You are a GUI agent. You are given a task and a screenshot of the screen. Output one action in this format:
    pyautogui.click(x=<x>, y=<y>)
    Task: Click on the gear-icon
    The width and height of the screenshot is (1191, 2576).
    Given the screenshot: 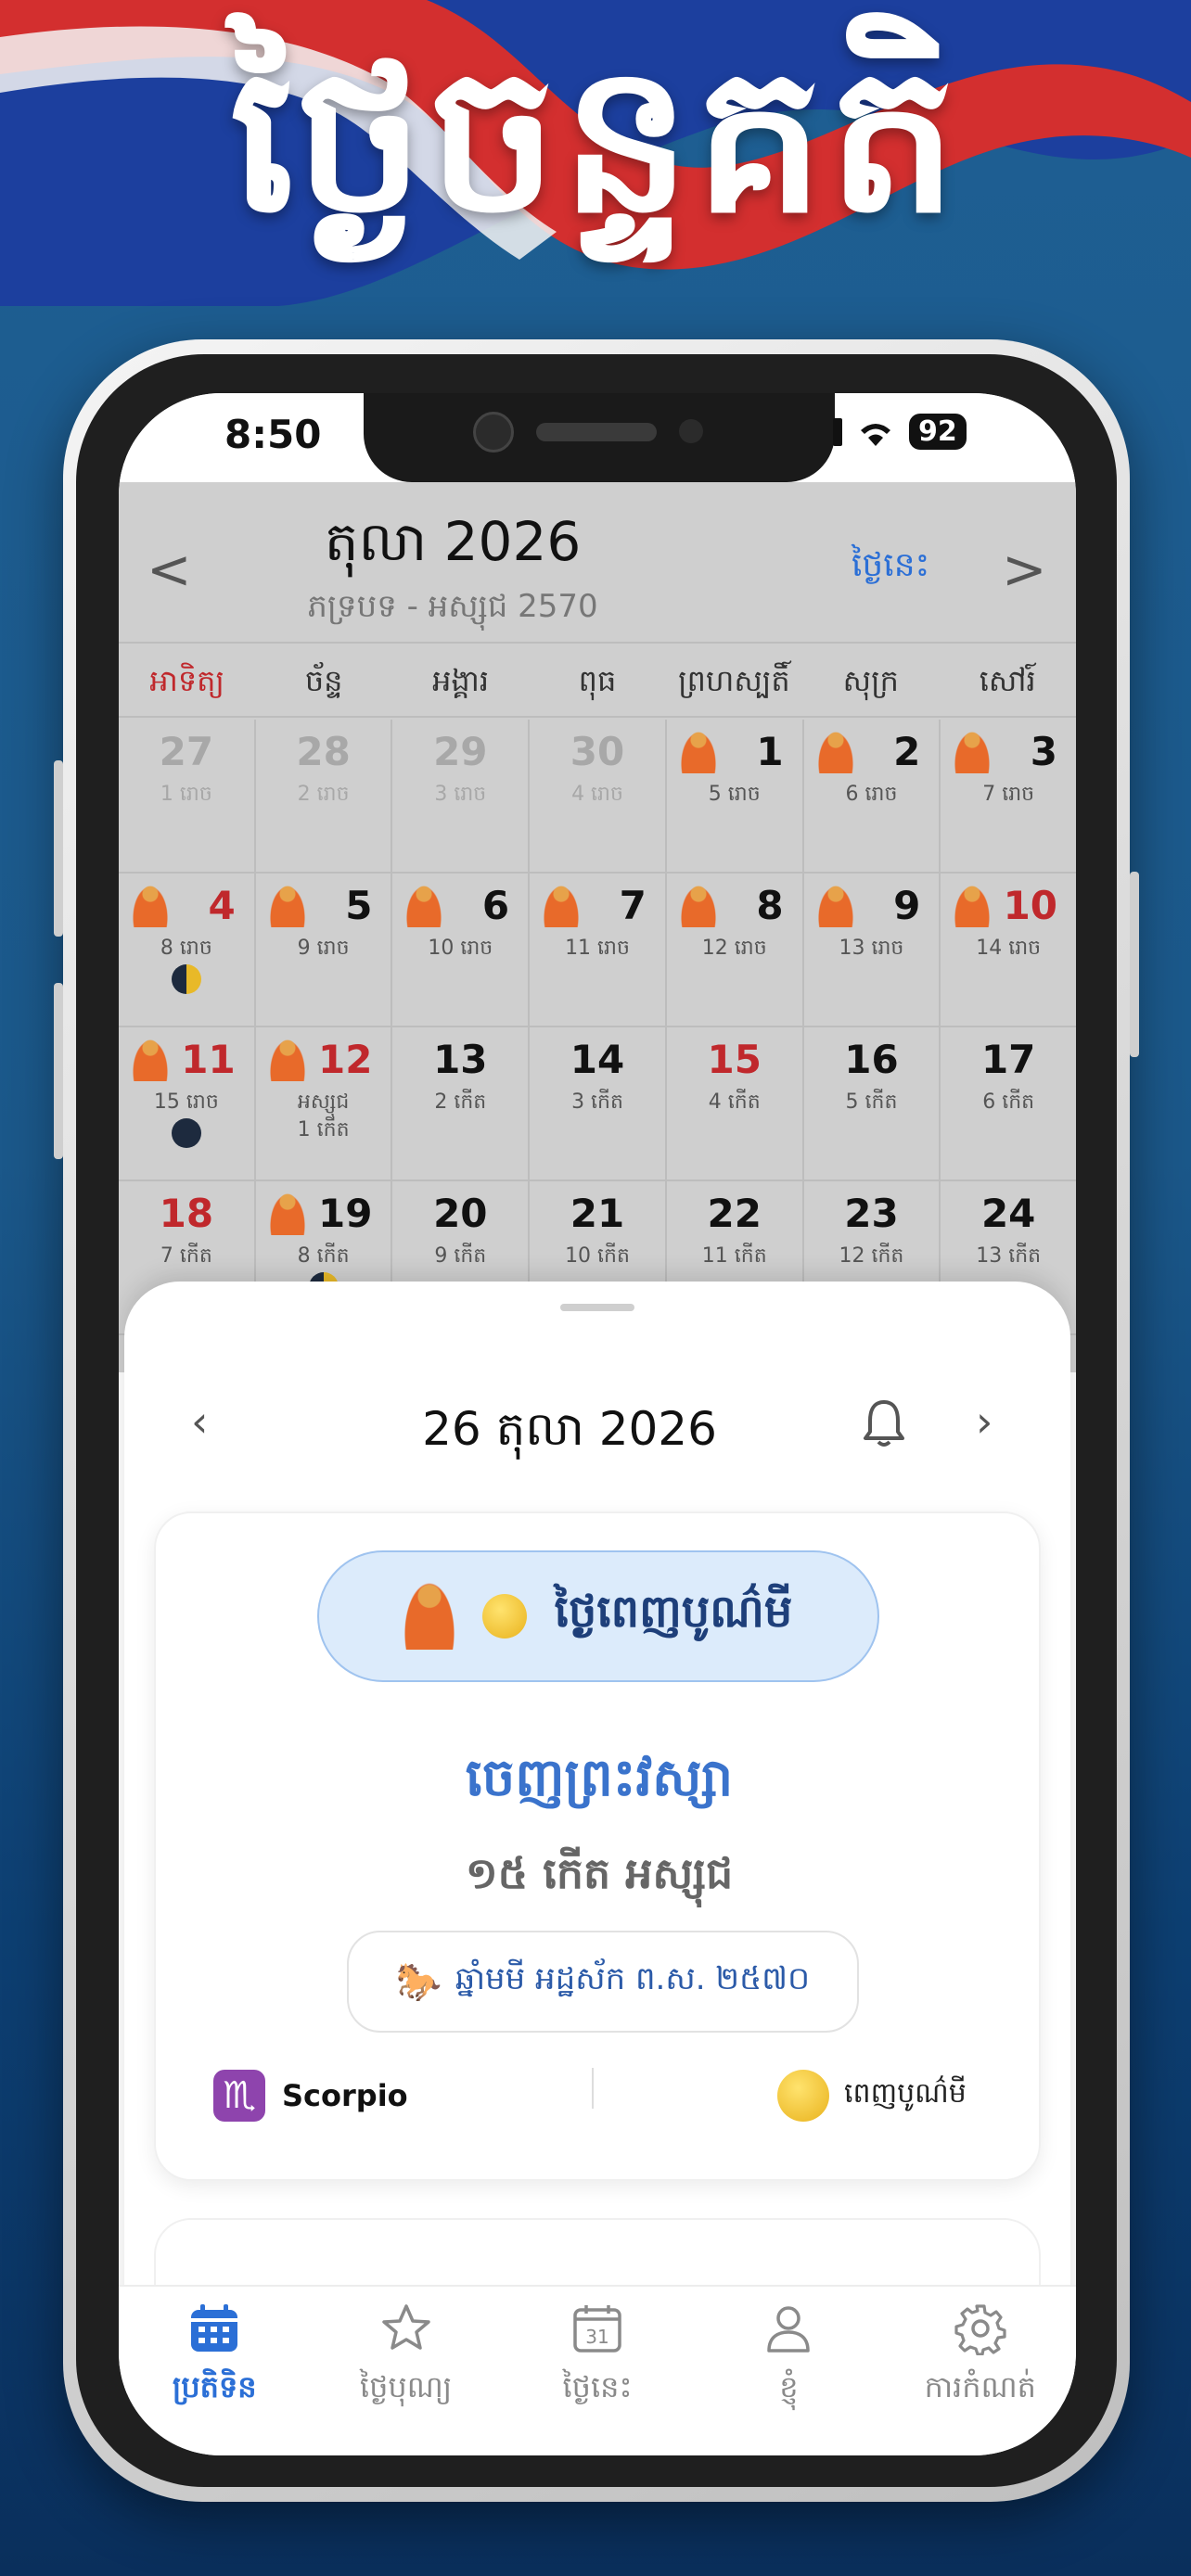 What is the action you would take?
    pyautogui.click(x=980, y=2329)
    